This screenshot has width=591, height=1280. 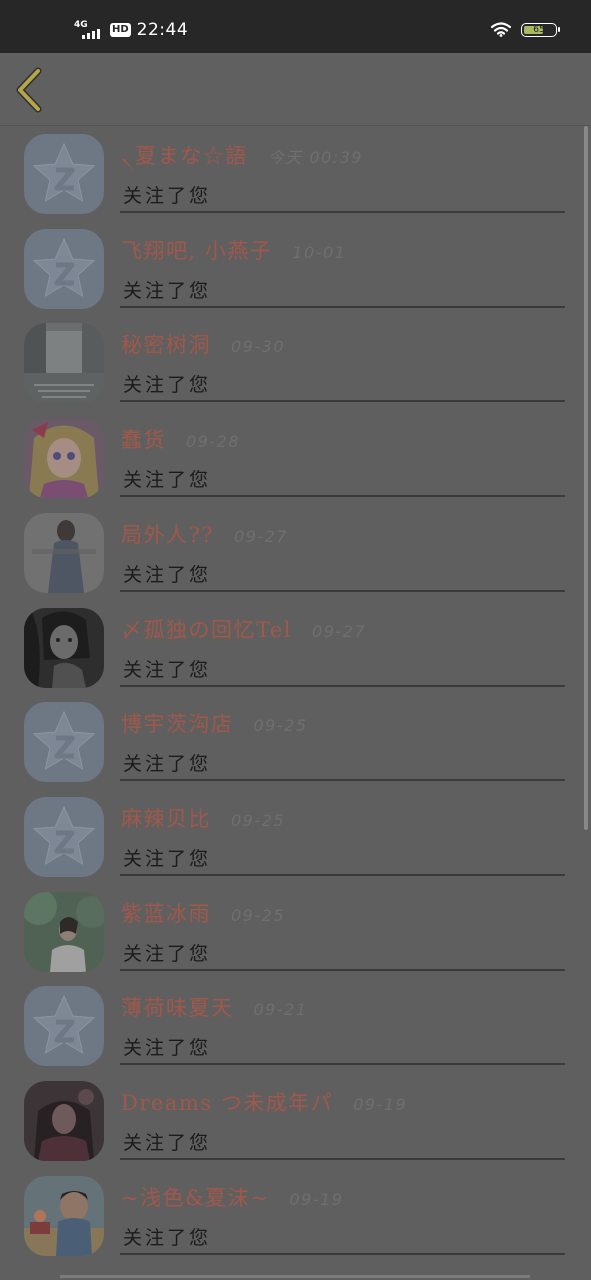 What do you see at coordinates (162, 30) in the screenshot?
I see `clock: 22:44` at bounding box center [162, 30].